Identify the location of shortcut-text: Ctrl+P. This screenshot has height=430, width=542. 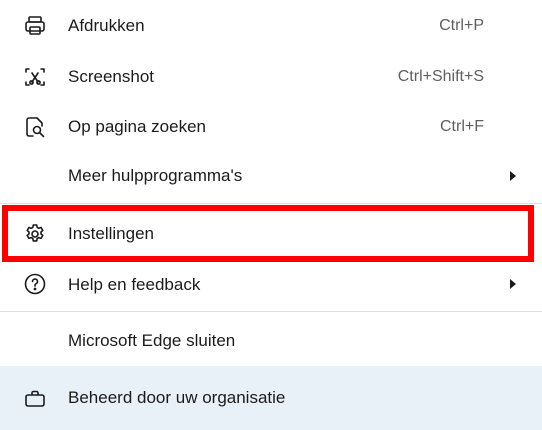
(461, 25).